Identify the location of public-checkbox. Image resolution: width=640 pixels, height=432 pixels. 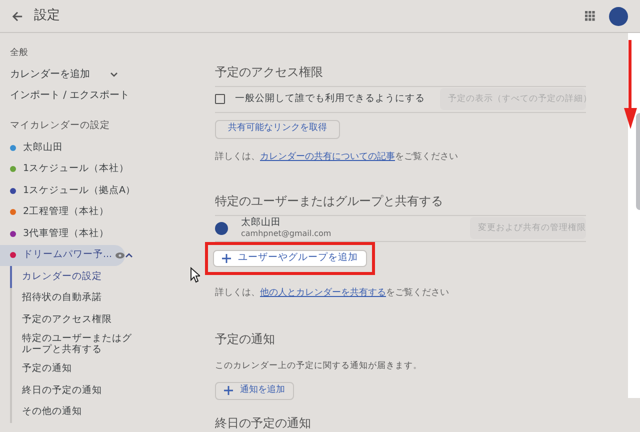
(220, 99).